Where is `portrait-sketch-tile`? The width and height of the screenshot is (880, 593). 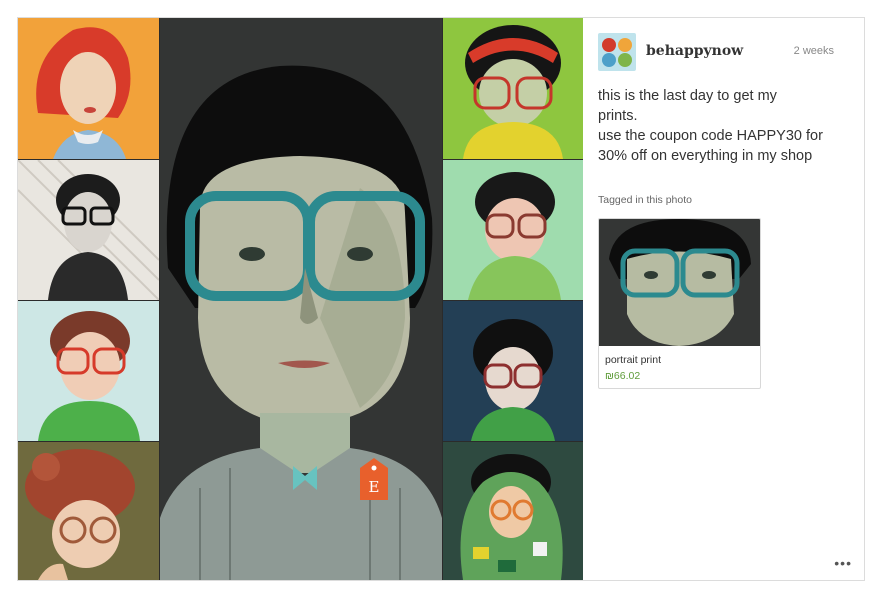
portrait-sketch-tile is located at coordinates (88, 230).